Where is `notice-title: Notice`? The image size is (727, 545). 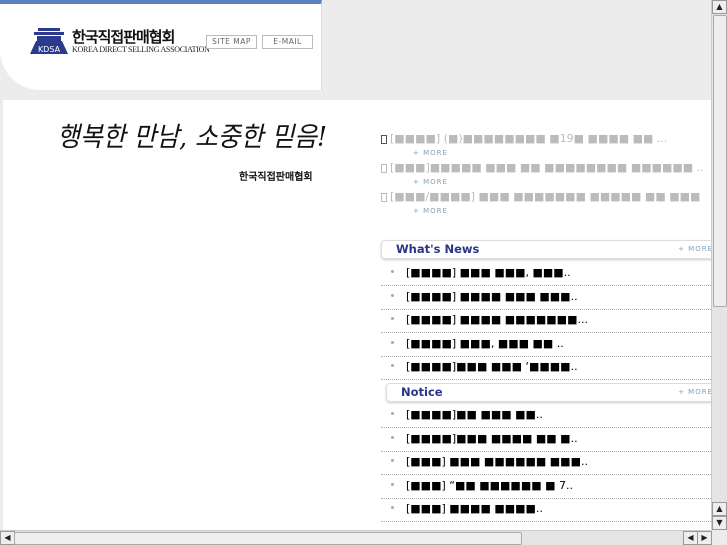
notice-title: Notice is located at coordinates (422, 392).